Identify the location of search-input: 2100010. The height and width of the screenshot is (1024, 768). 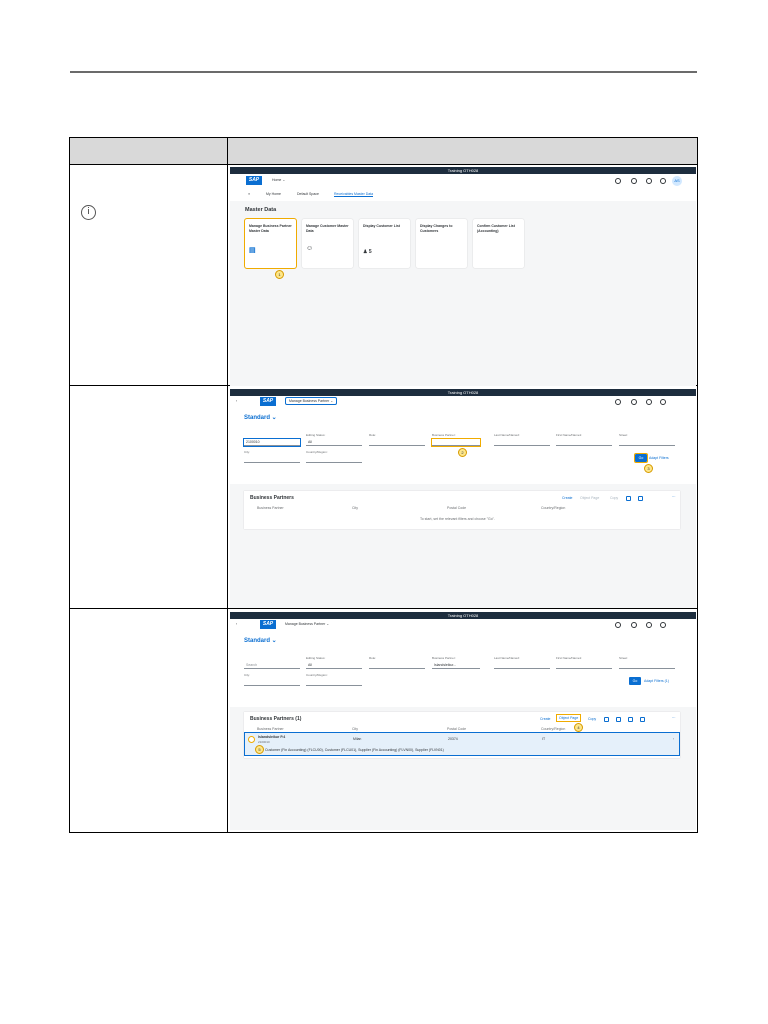
(272, 442).